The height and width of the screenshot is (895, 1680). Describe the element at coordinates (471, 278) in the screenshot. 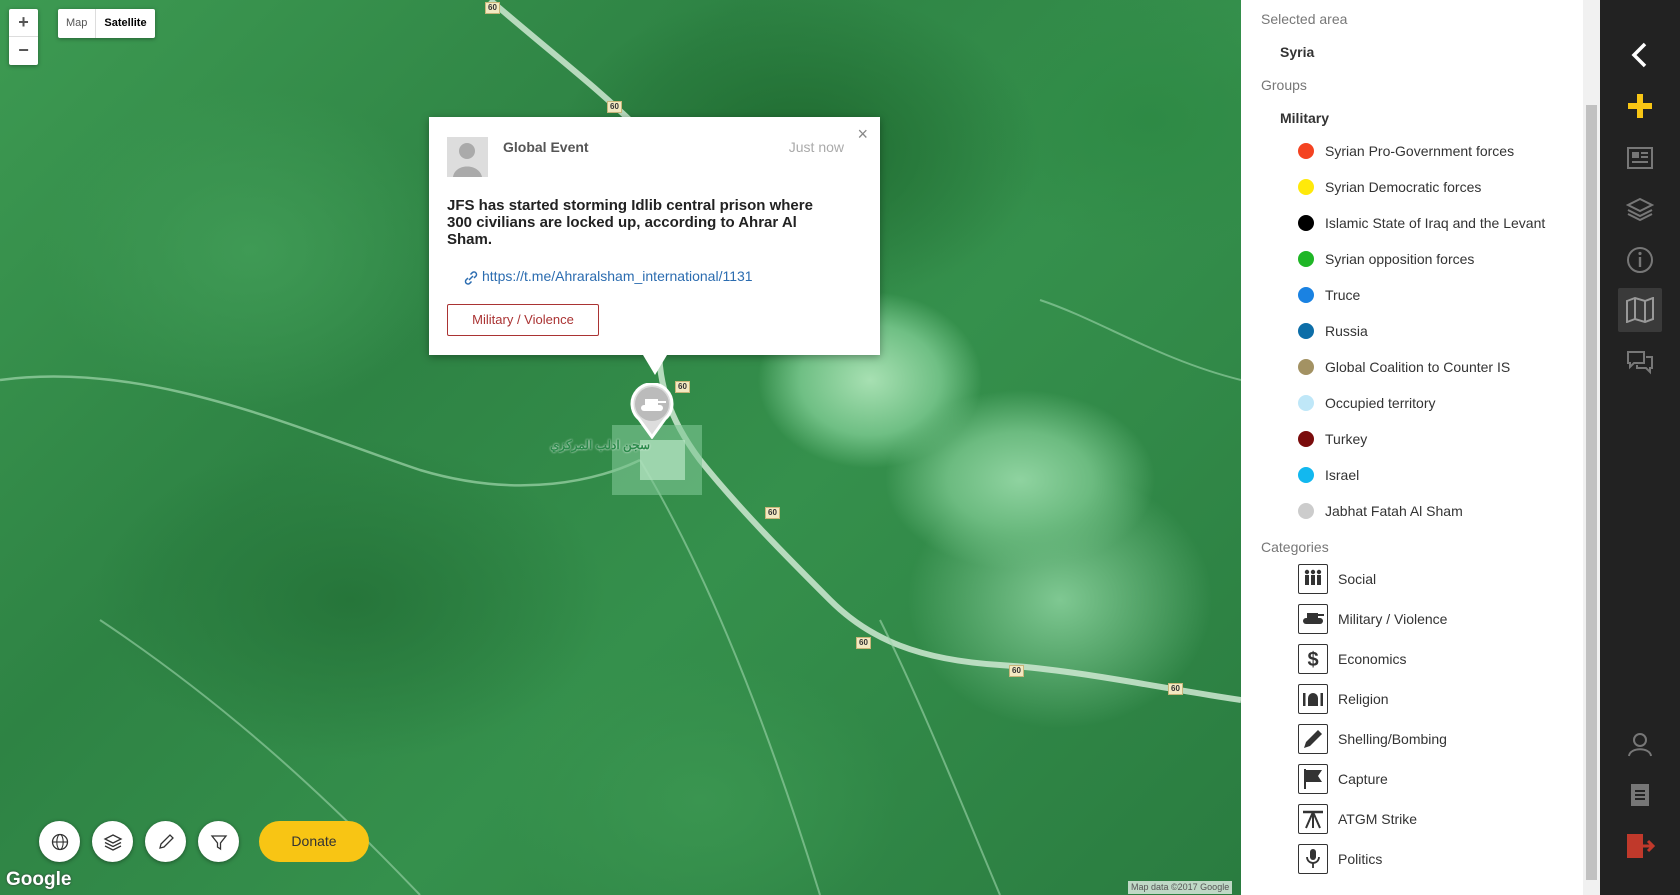

I see `link-icon` at that location.